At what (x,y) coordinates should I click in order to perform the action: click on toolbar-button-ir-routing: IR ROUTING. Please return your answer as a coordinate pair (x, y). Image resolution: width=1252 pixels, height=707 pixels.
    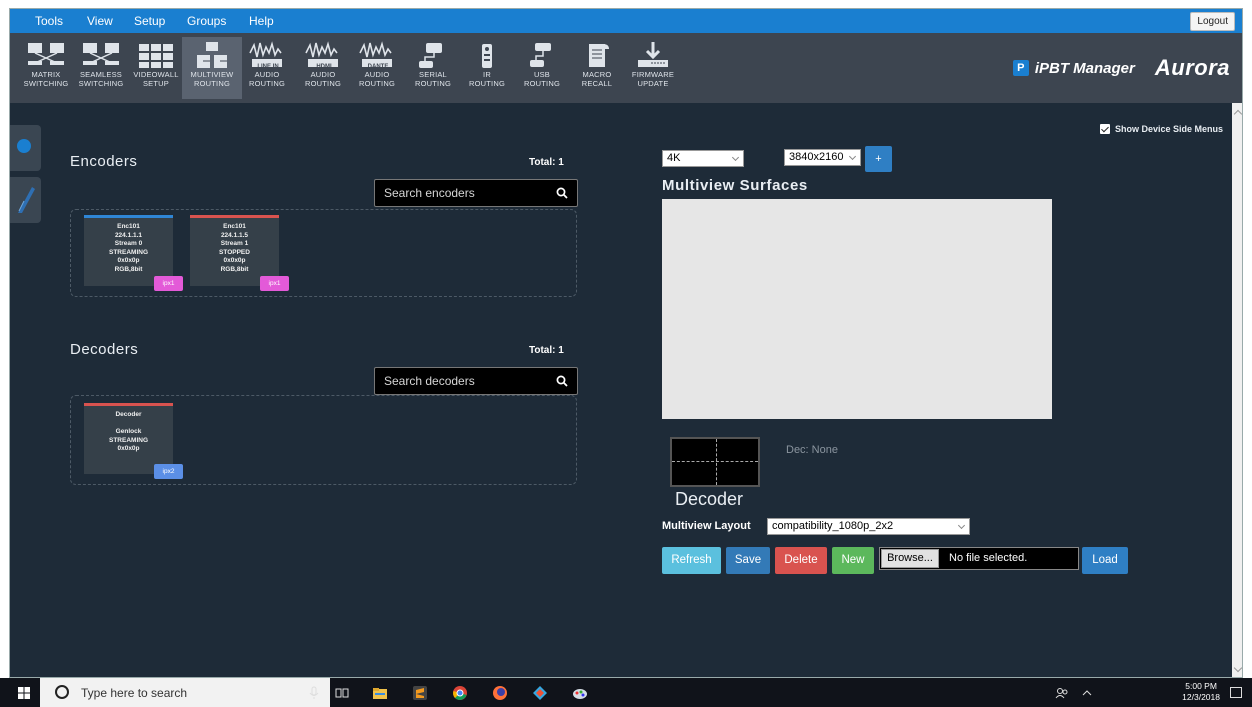
    Looking at the image, I should click on (487, 68).